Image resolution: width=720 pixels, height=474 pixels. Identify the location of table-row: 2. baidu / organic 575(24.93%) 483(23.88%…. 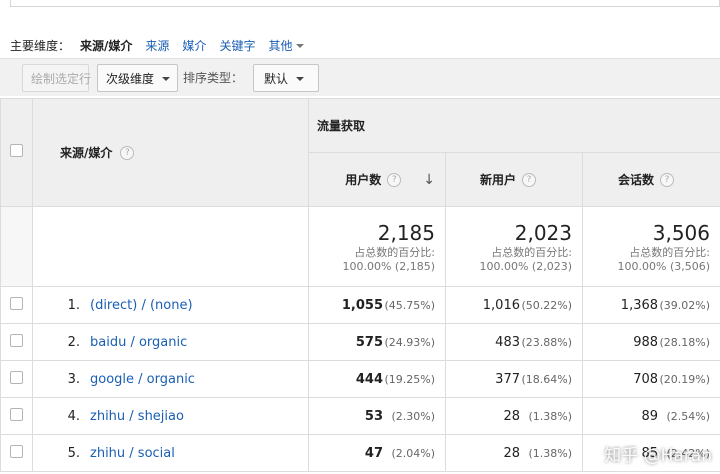
(360, 342).